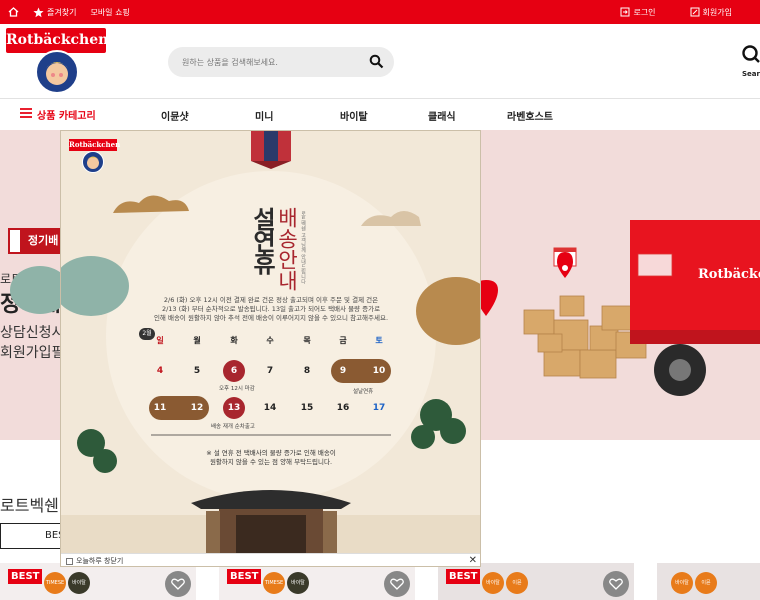 The width and height of the screenshot is (760, 600). I want to click on calendar-day: 17, so click(379, 408).